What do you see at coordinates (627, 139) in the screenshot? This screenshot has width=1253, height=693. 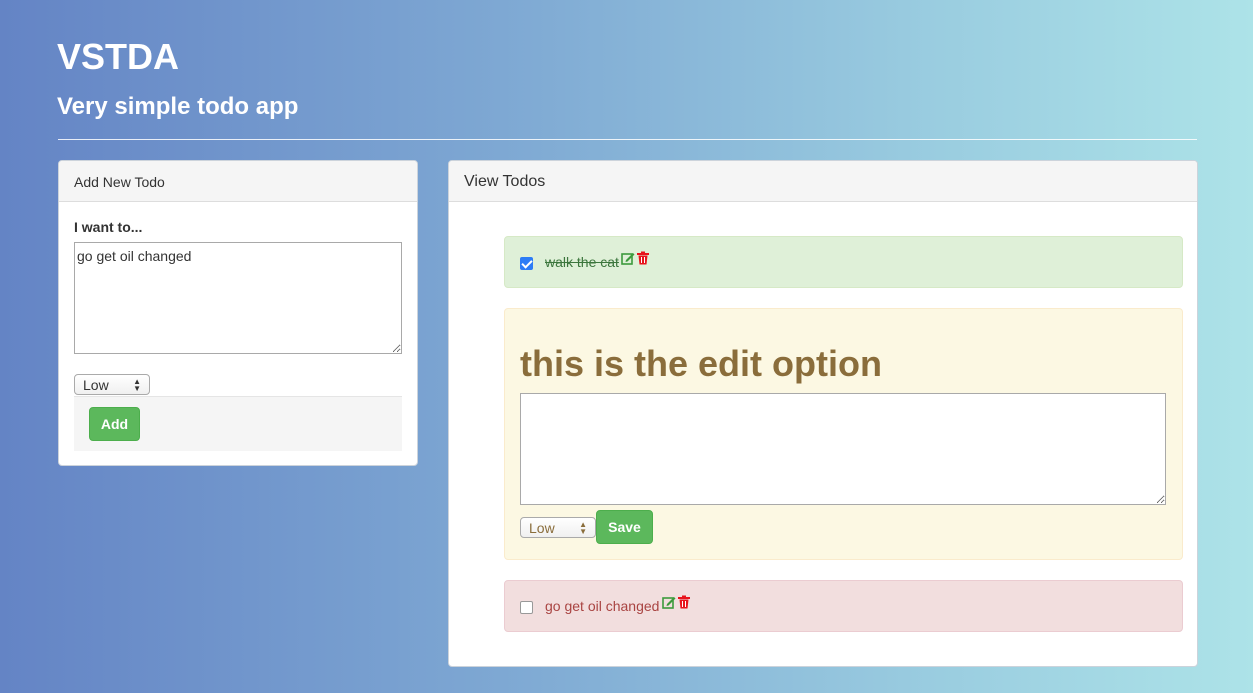 I see `header-divider` at bounding box center [627, 139].